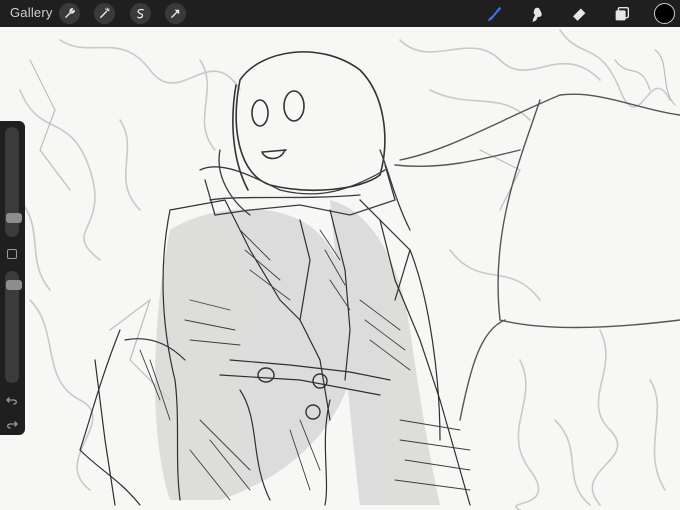  Describe the element at coordinates (69, 13) in the screenshot. I see `wrench-icon` at that location.